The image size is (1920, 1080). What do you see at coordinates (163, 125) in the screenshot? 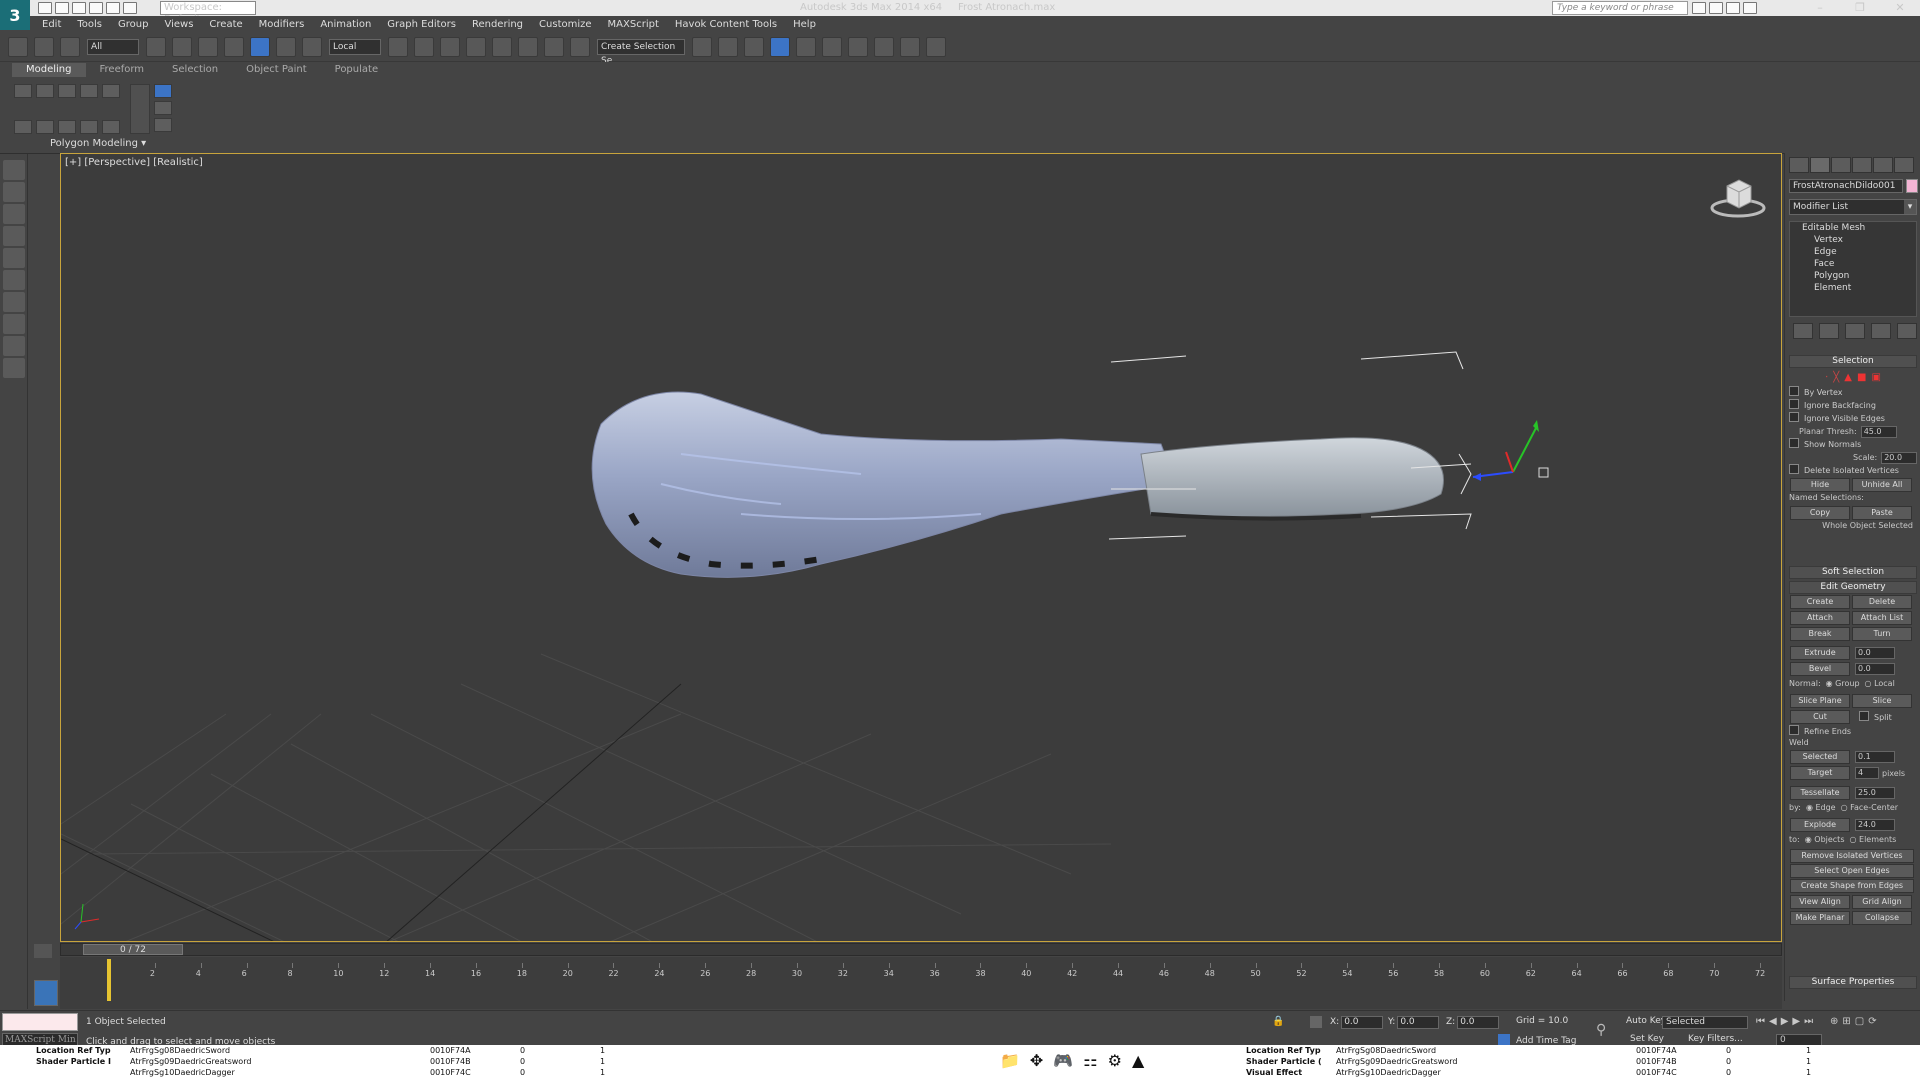
I see `ribbon-pin-icon` at bounding box center [163, 125].